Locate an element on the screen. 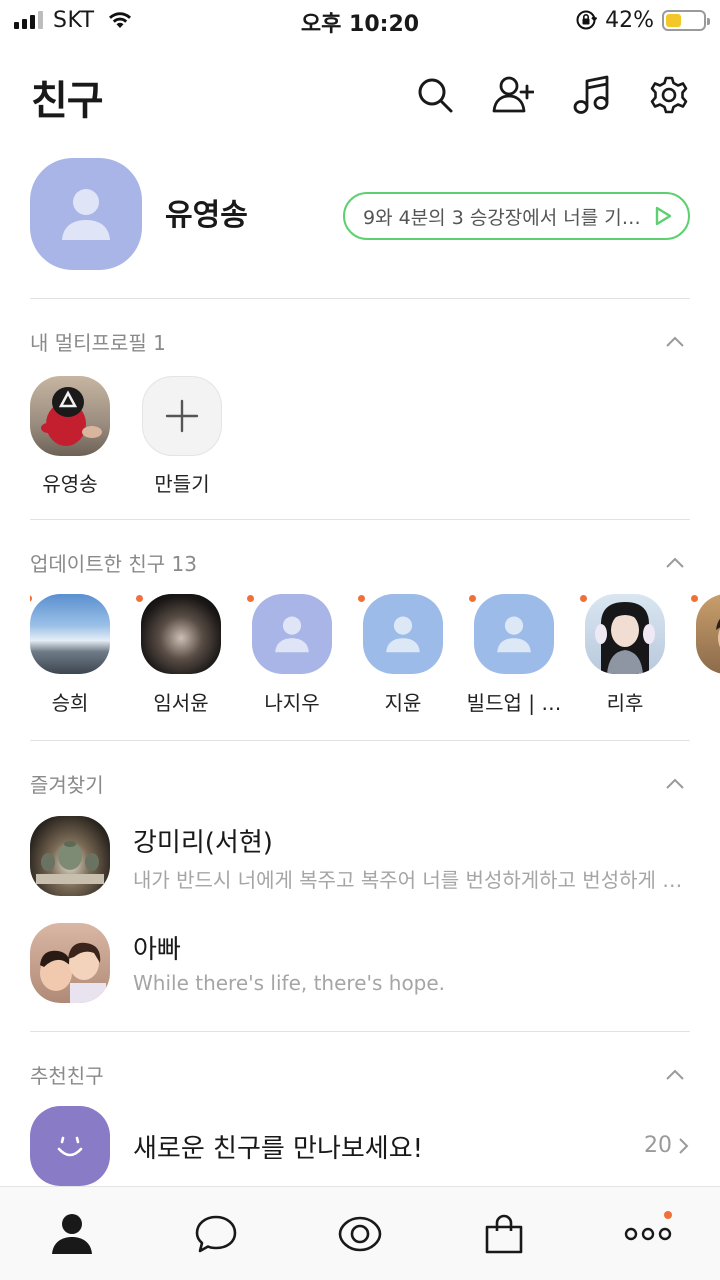 This screenshot has width=720, height=1280. updated-friend-item: ju is located at coordinates (705, 652).